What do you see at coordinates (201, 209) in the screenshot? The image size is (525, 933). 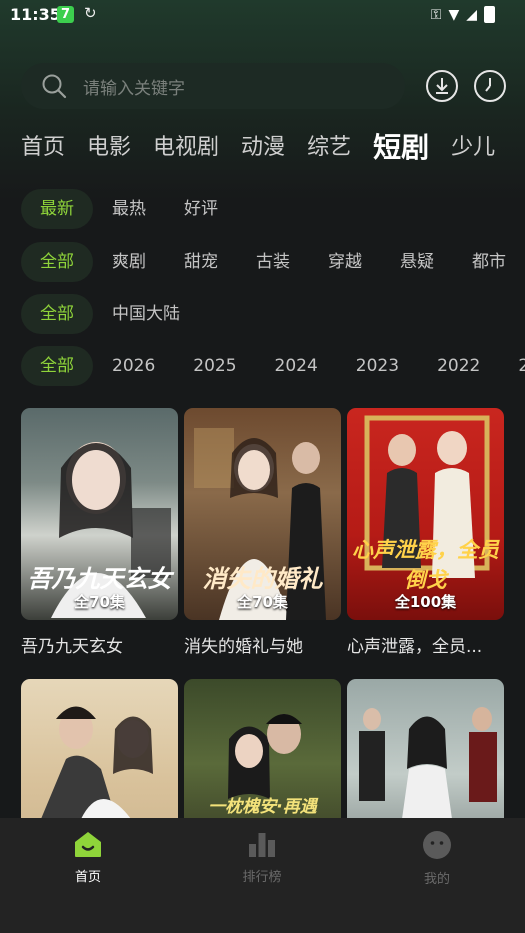 I see `filter-sort-rated: 好评` at bounding box center [201, 209].